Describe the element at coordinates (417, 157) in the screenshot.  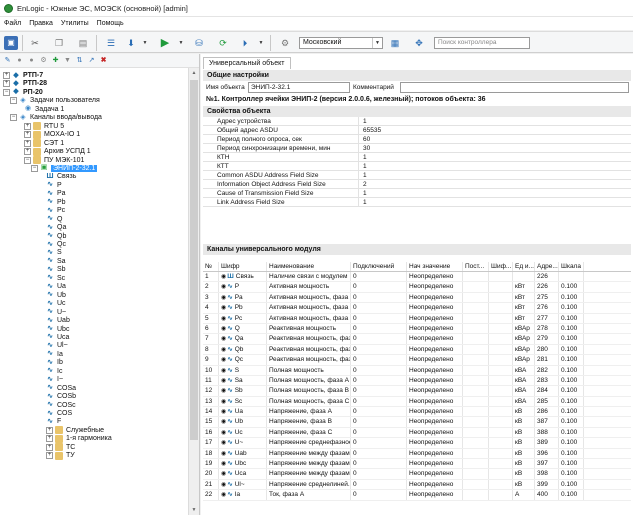
I see `property-row: КТН 1` at that location.